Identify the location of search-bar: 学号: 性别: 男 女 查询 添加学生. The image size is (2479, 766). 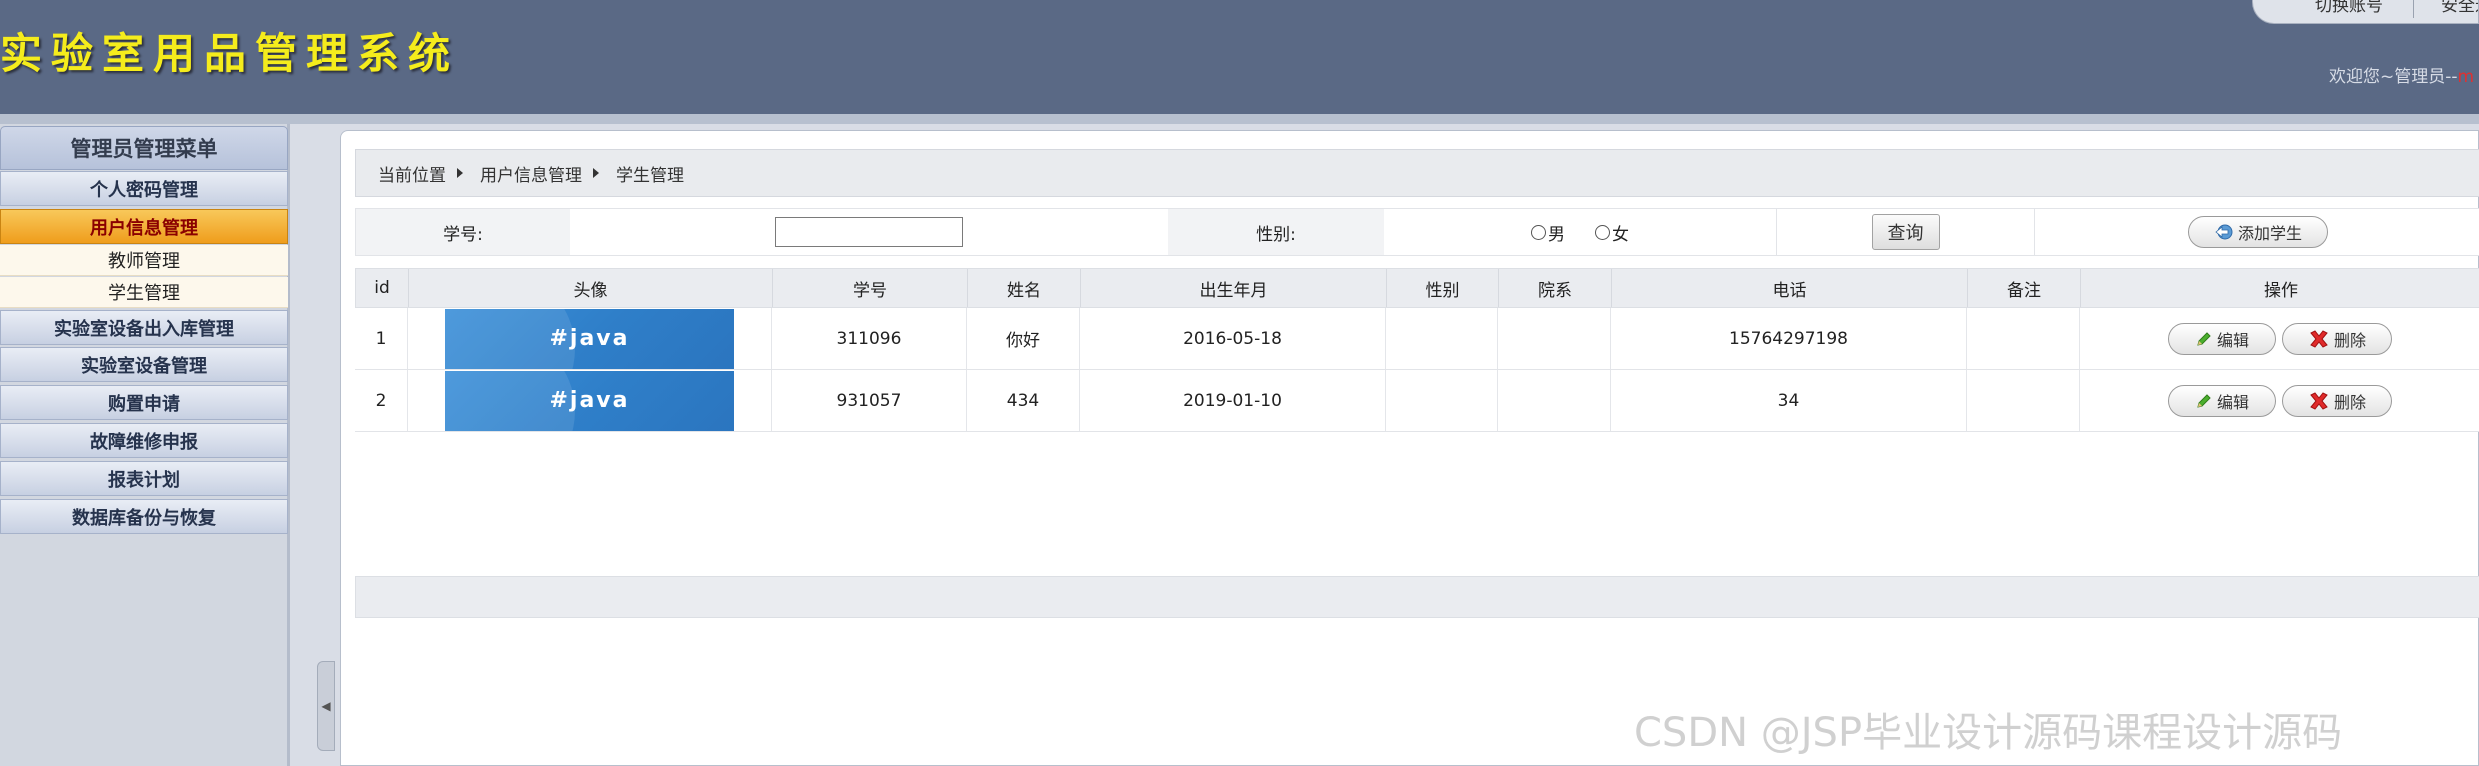
(1417, 232).